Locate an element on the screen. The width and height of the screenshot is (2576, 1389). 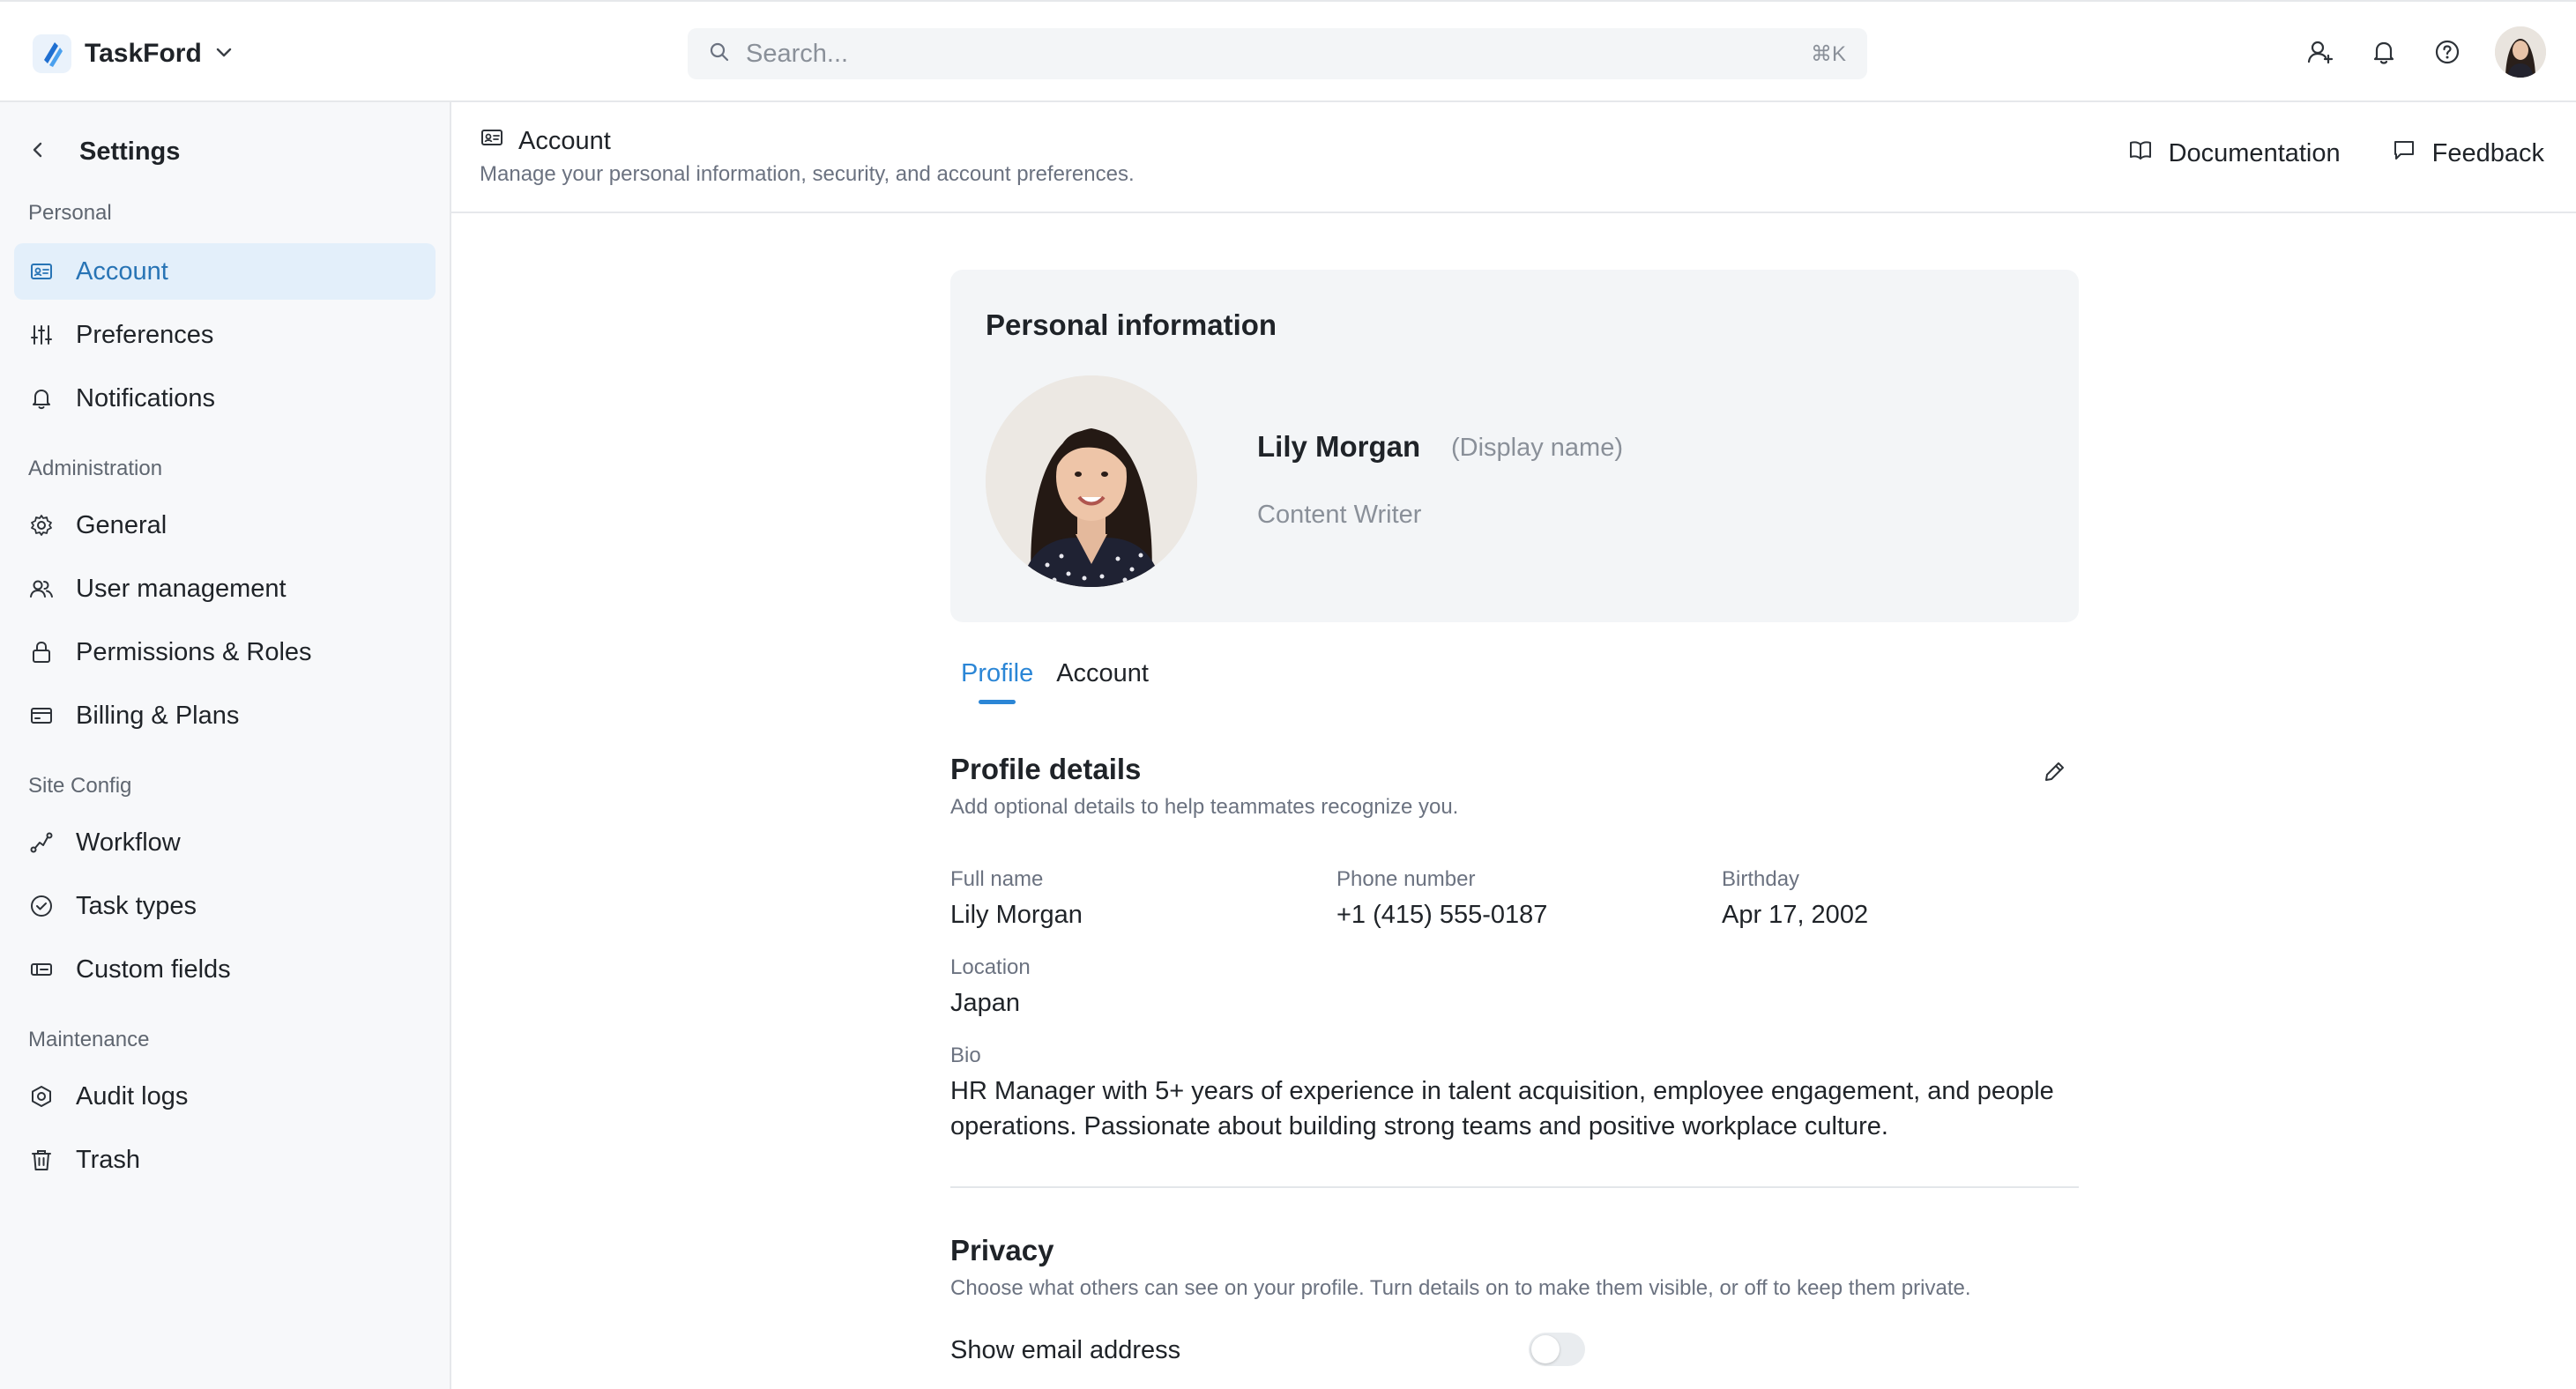
sliders-icon is located at coordinates (41, 335).